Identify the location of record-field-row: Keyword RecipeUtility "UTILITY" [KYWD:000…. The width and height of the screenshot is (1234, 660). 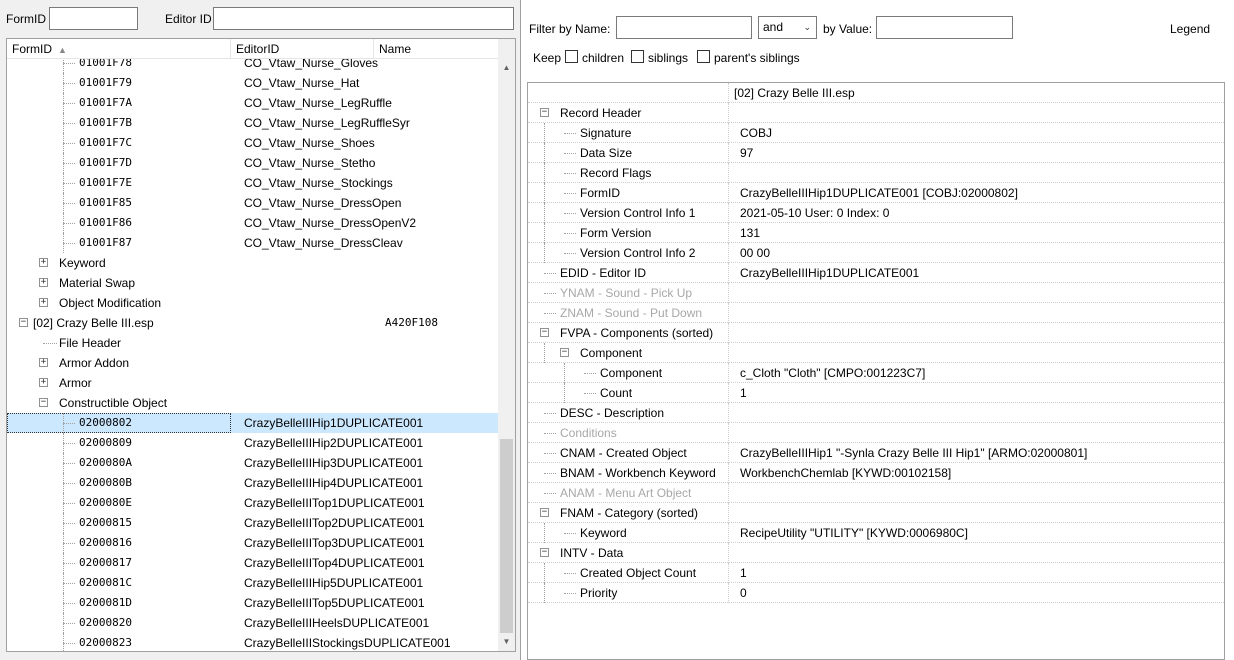
(876, 533).